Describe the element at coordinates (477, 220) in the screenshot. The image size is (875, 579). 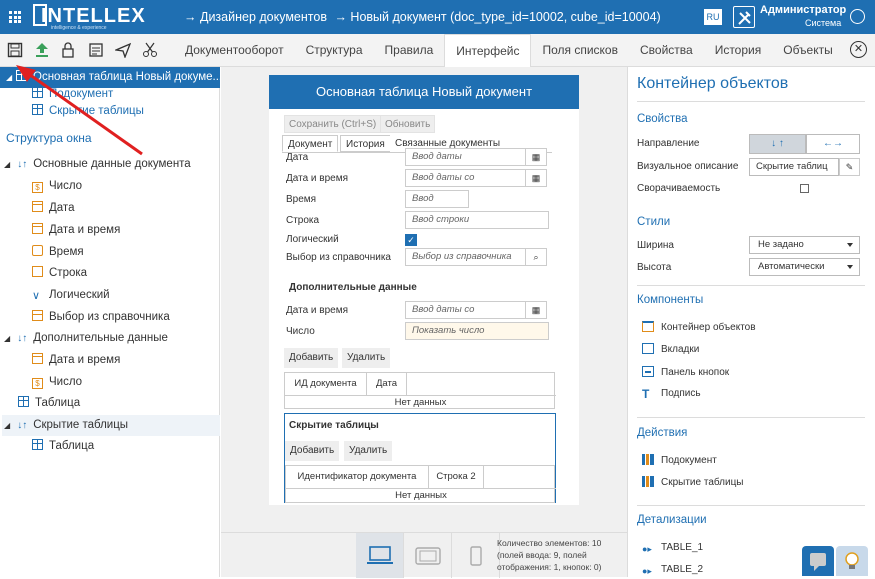
I see `string-input: Ввод строки` at that location.